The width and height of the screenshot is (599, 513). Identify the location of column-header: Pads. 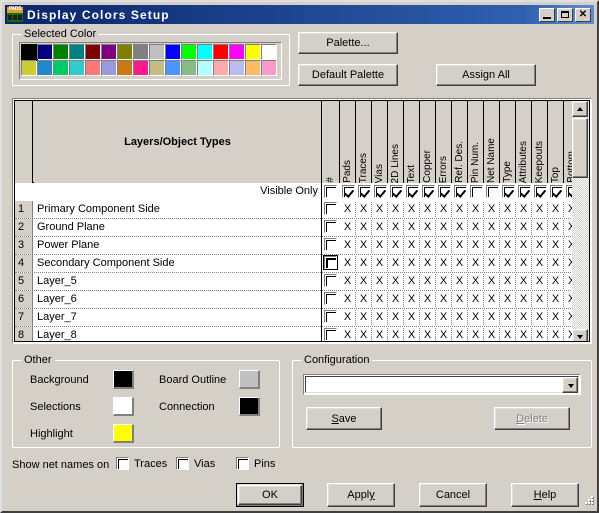
(348, 142).